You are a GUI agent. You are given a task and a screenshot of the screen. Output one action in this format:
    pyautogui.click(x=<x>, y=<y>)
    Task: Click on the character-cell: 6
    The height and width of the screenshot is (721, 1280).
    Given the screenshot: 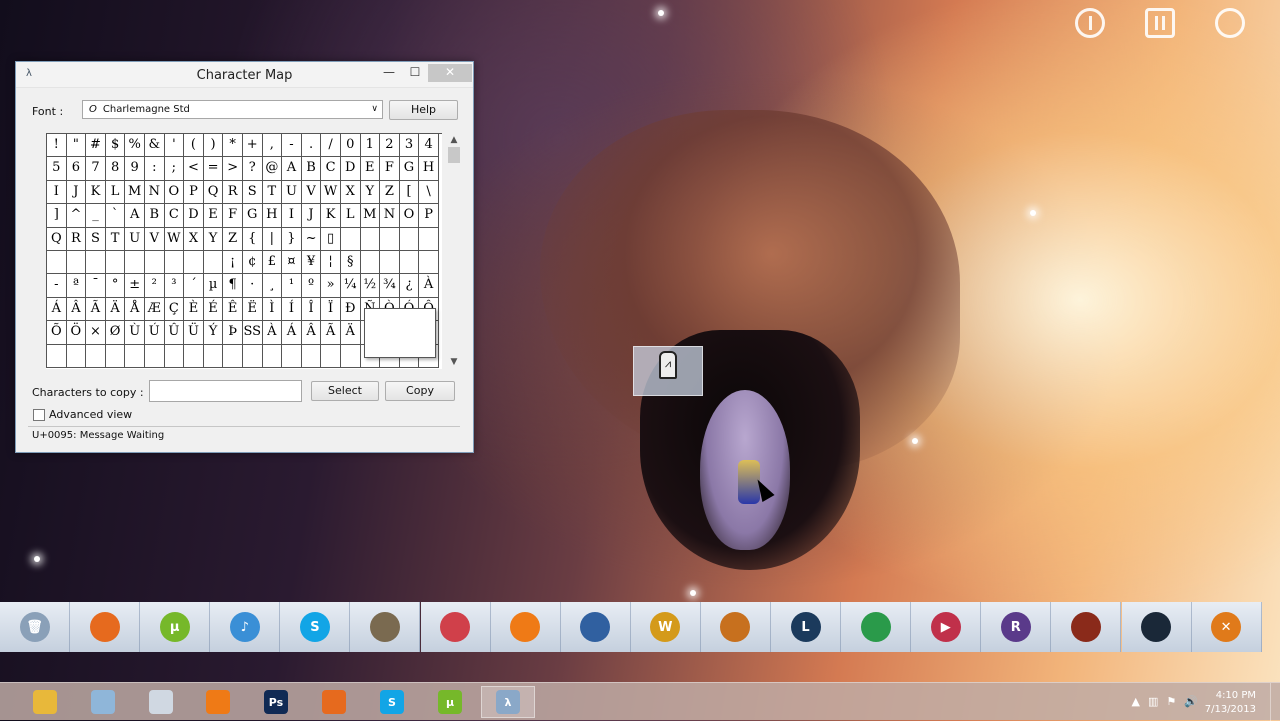 What is the action you would take?
    pyautogui.click(x=76, y=169)
    